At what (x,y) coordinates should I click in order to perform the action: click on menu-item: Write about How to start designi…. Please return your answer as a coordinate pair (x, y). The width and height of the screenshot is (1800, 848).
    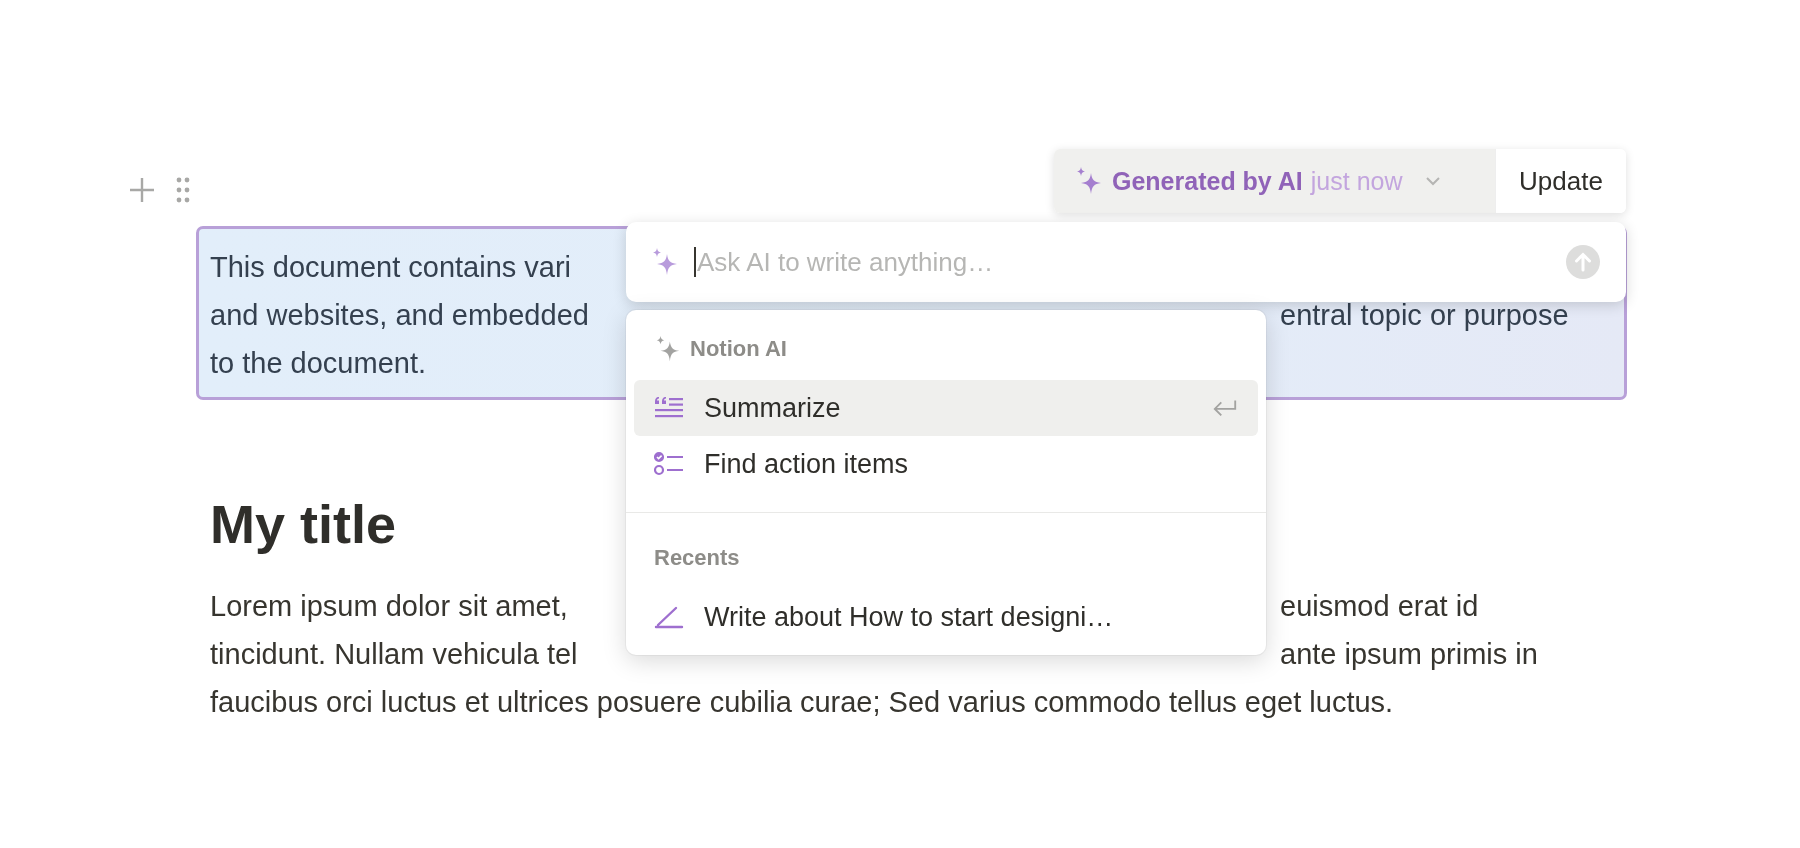
    Looking at the image, I should click on (946, 617).